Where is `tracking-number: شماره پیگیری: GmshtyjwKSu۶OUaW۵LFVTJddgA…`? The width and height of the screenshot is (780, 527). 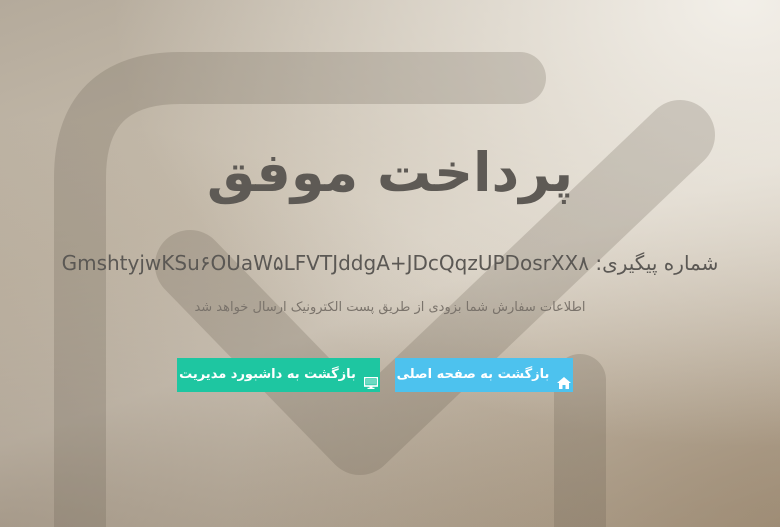
tracking-number: شماره پیگیری: GmshtyjwKSu۶OUaW۵LFVTJddgA… is located at coordinates (390, 263).